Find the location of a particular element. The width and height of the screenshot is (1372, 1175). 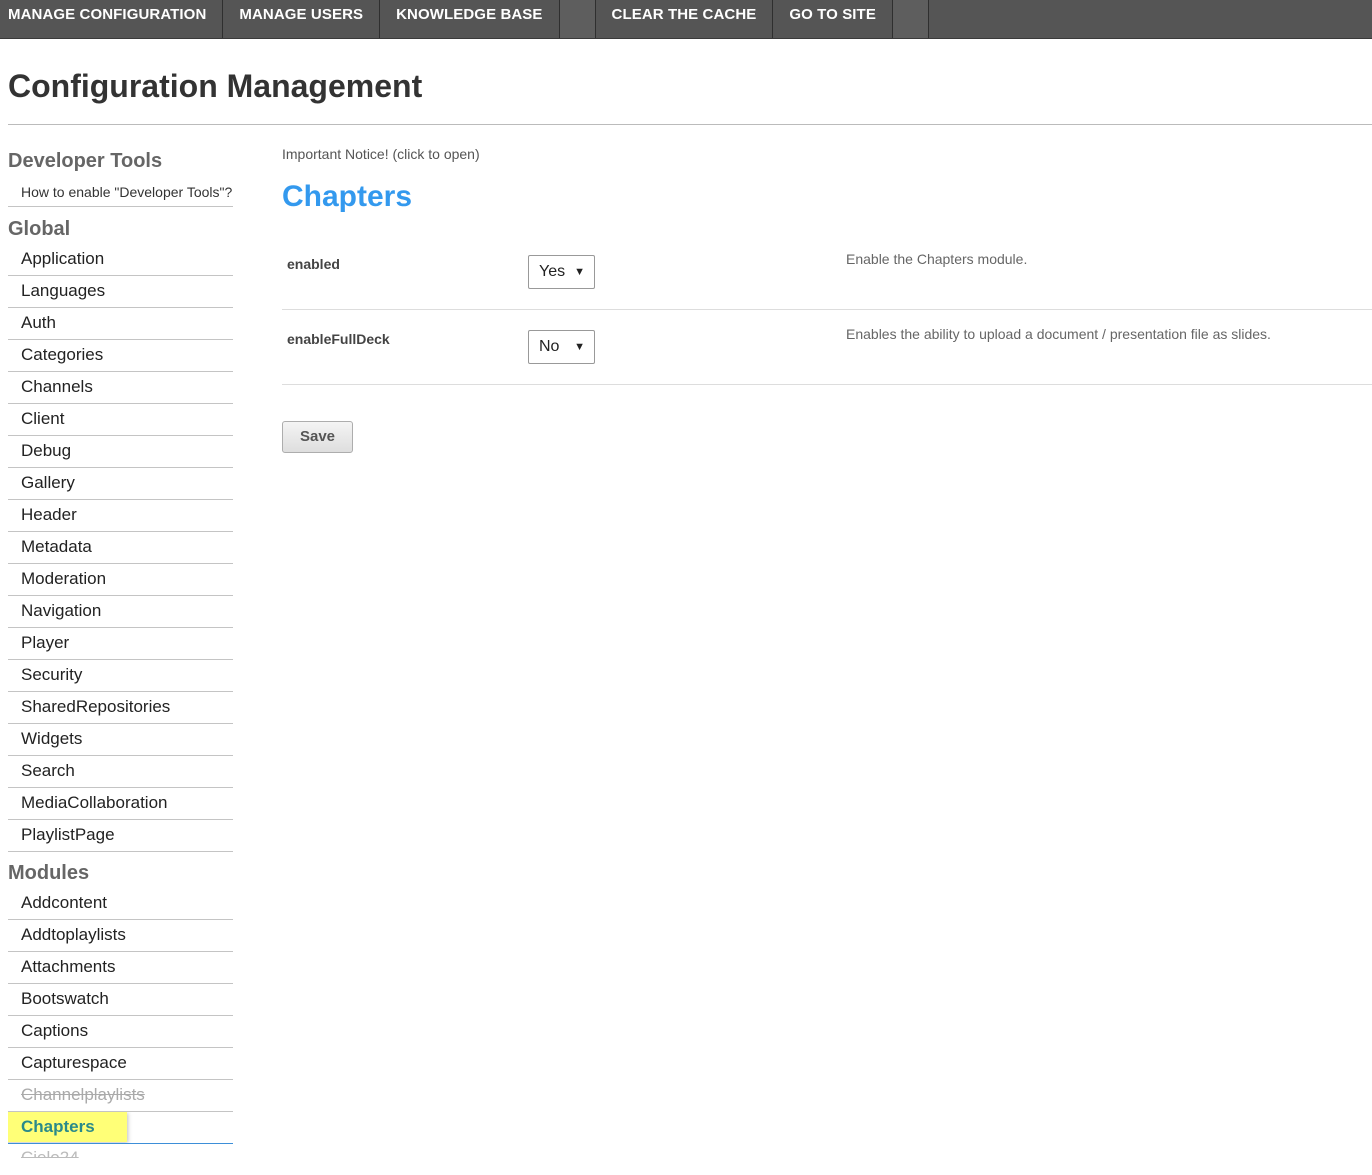

title-divider is located at coordinates (690, 124).